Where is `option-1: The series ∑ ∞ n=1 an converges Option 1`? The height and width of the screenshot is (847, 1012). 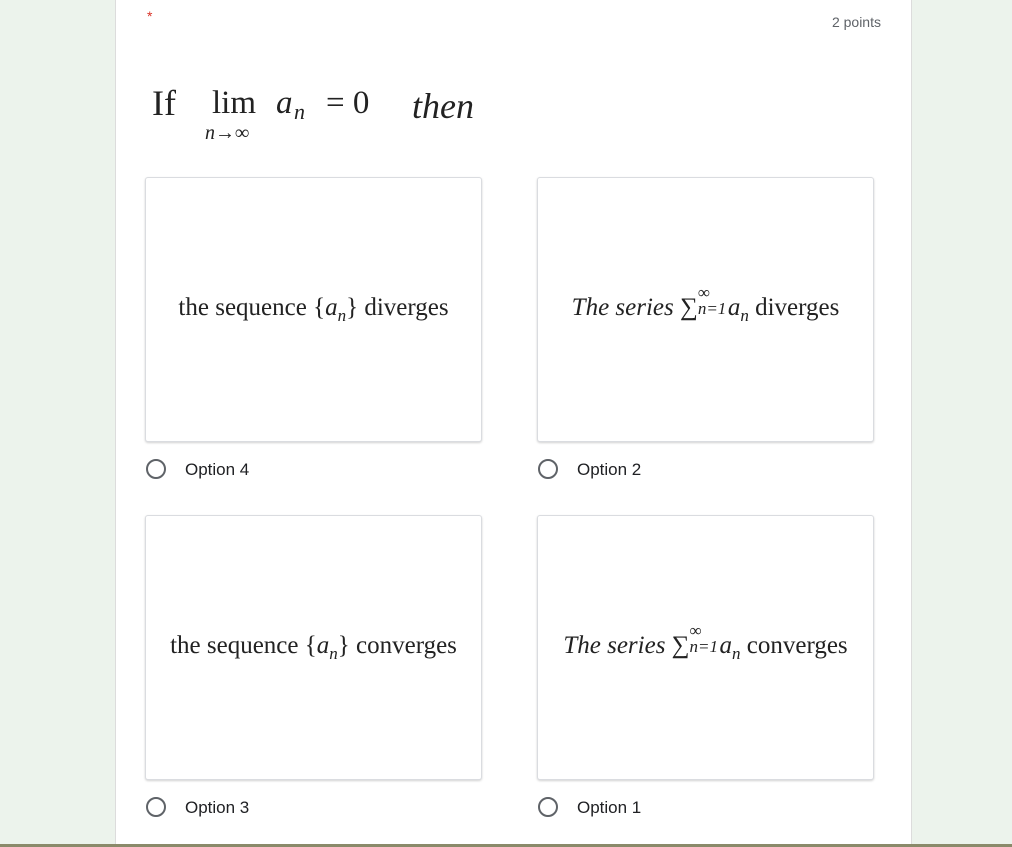 option-1: The series ∑ ∞ n=1 an converges Option 1 is located at coordinates (705, 675).